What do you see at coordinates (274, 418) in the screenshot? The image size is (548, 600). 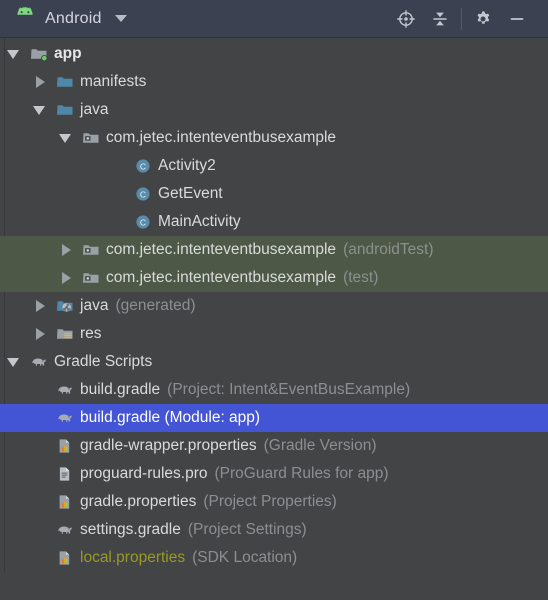 I see `tree-row-build-gradle-module: build.gradle (Module: app)` at bounding box center [274, 418].